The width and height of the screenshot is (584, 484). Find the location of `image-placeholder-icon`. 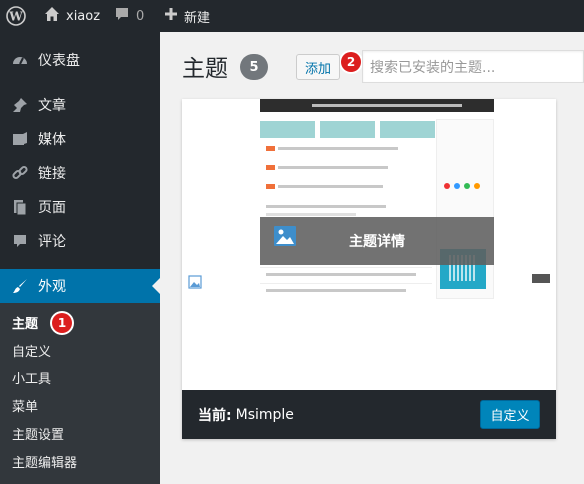

image-placeholder-icon is located at coordinates (195, 281).